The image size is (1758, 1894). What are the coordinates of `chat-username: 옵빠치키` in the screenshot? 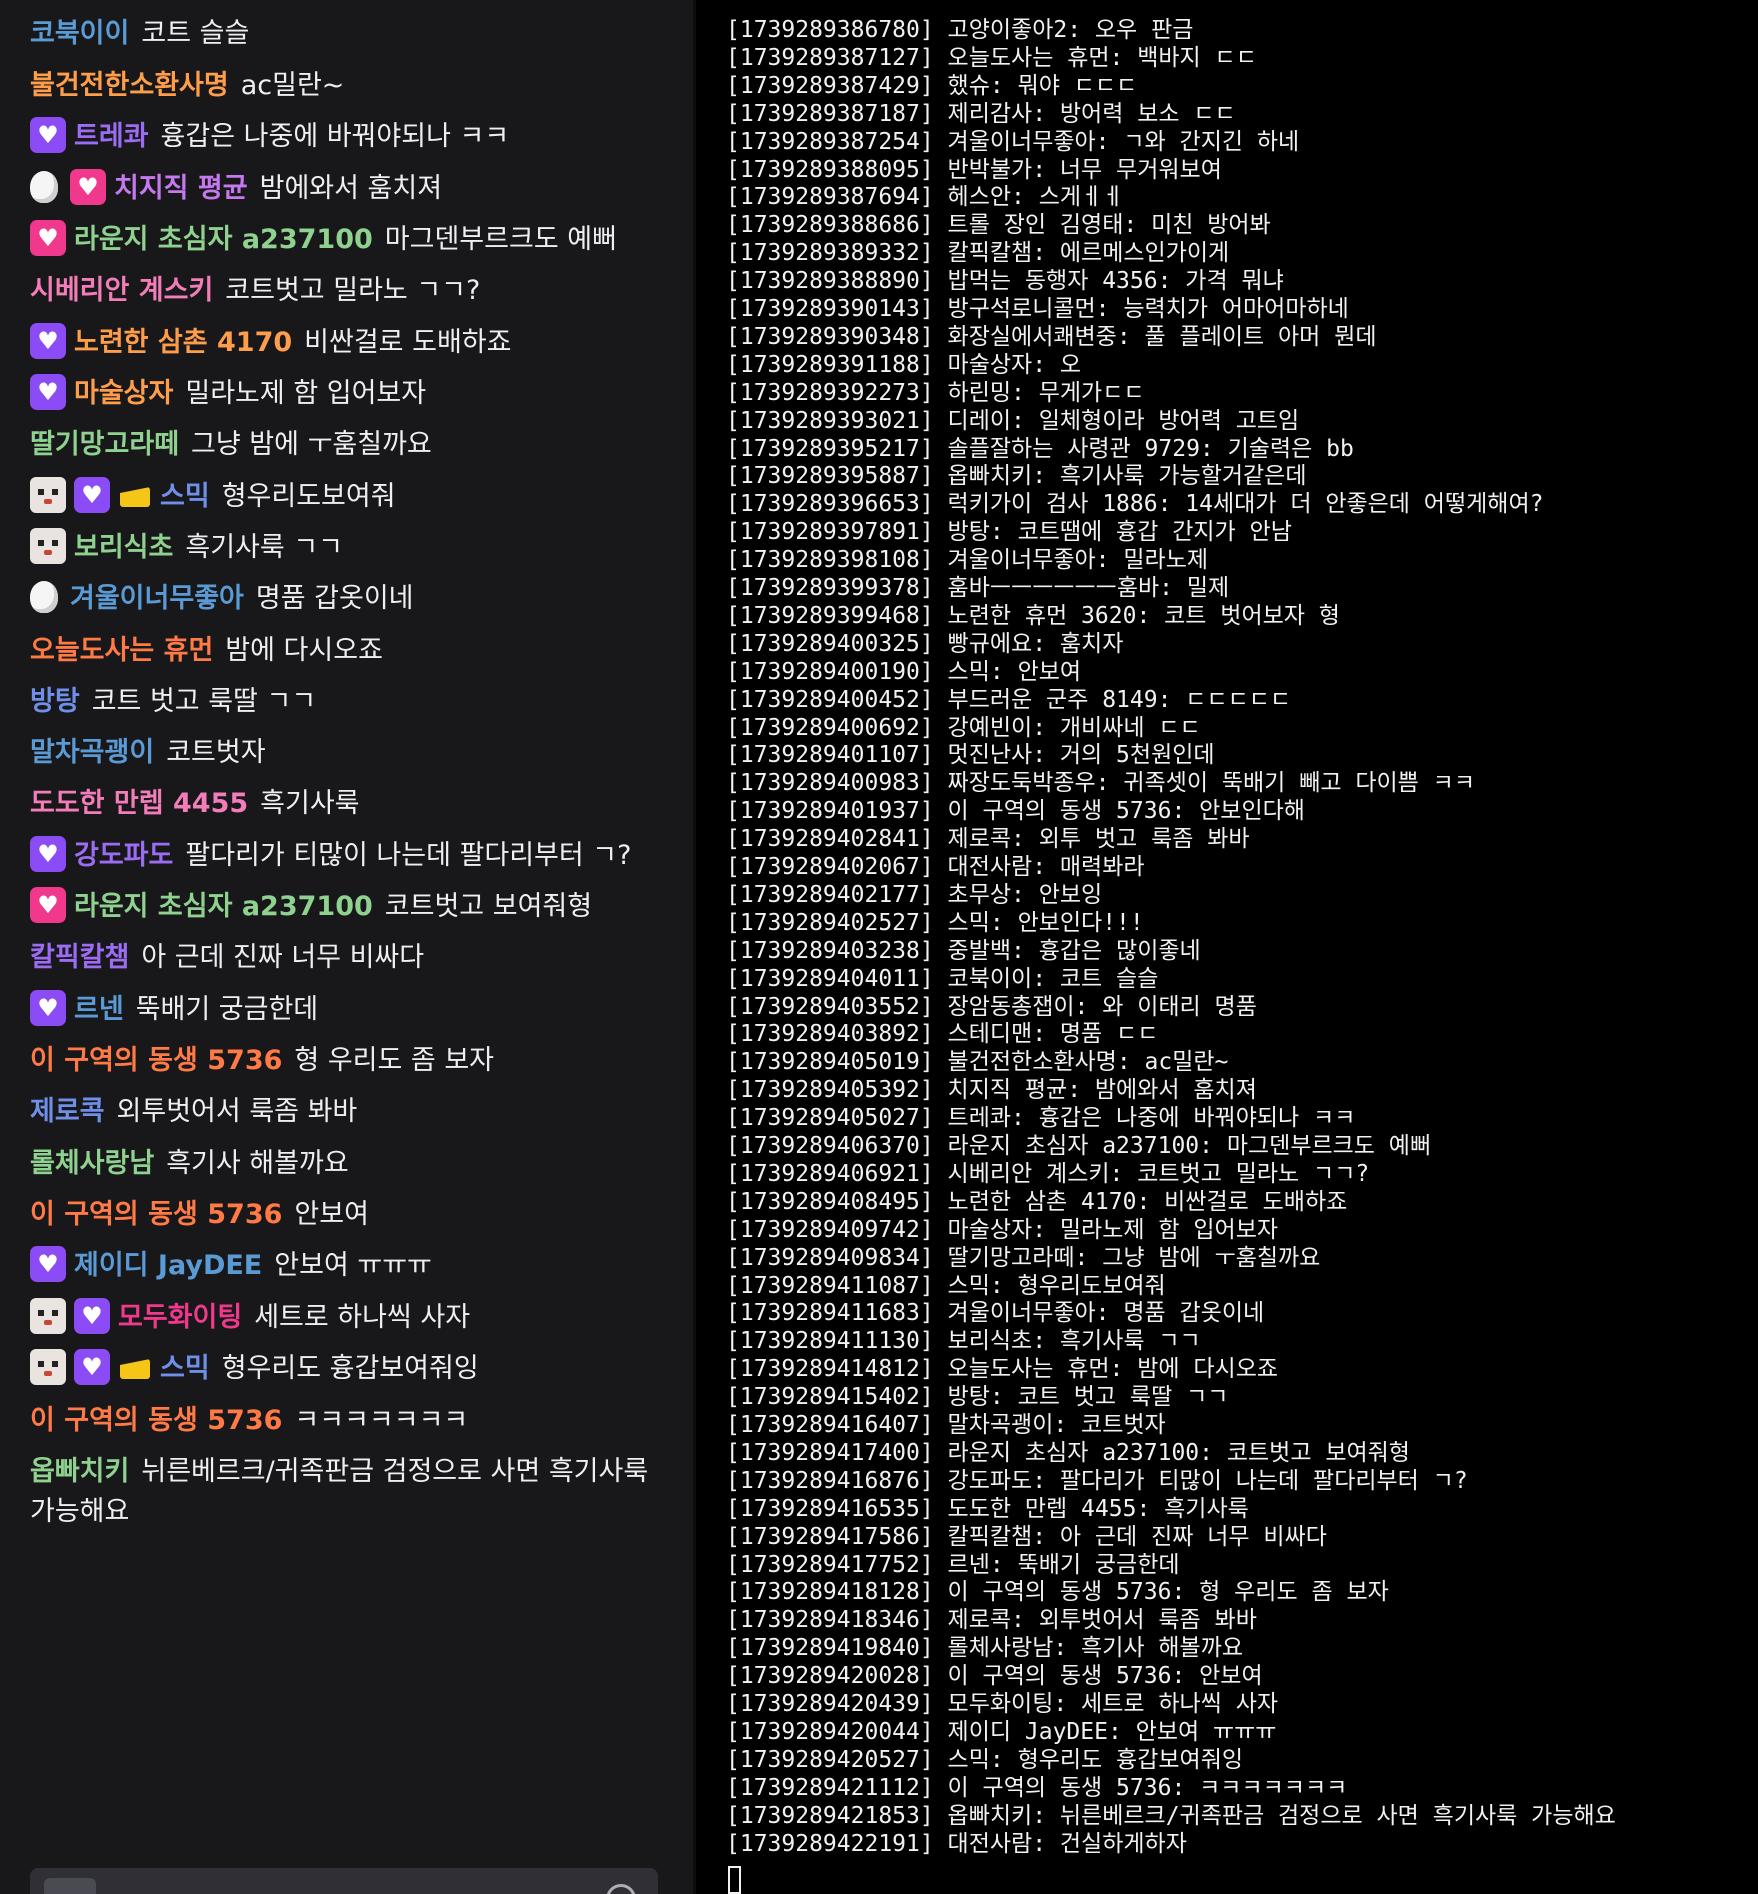 It's located at (79, 1471).